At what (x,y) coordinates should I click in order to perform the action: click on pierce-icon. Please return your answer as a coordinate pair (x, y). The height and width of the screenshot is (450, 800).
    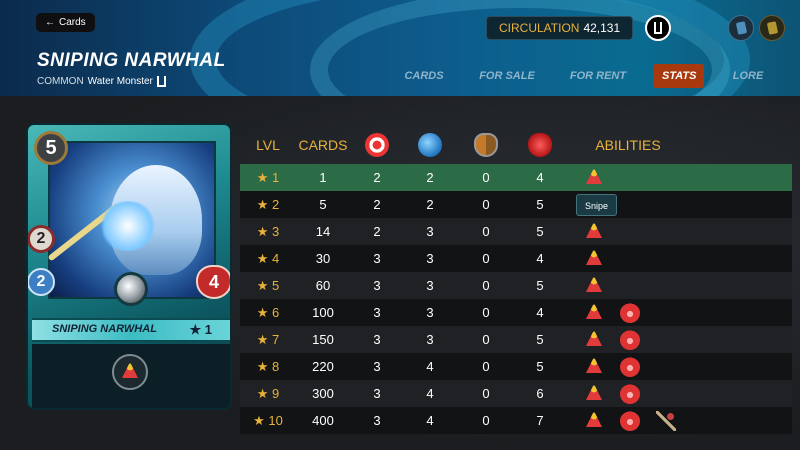
    Looking at the image, I should click on (666, 421).